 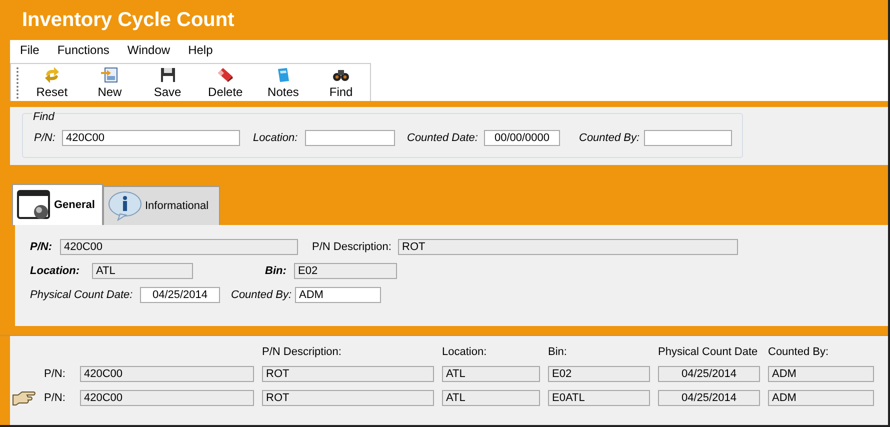 What do you see at coordinates (352, 247) in the screenshot?
I see `field-label: P/N Description:` at bounding box center [352, 247].